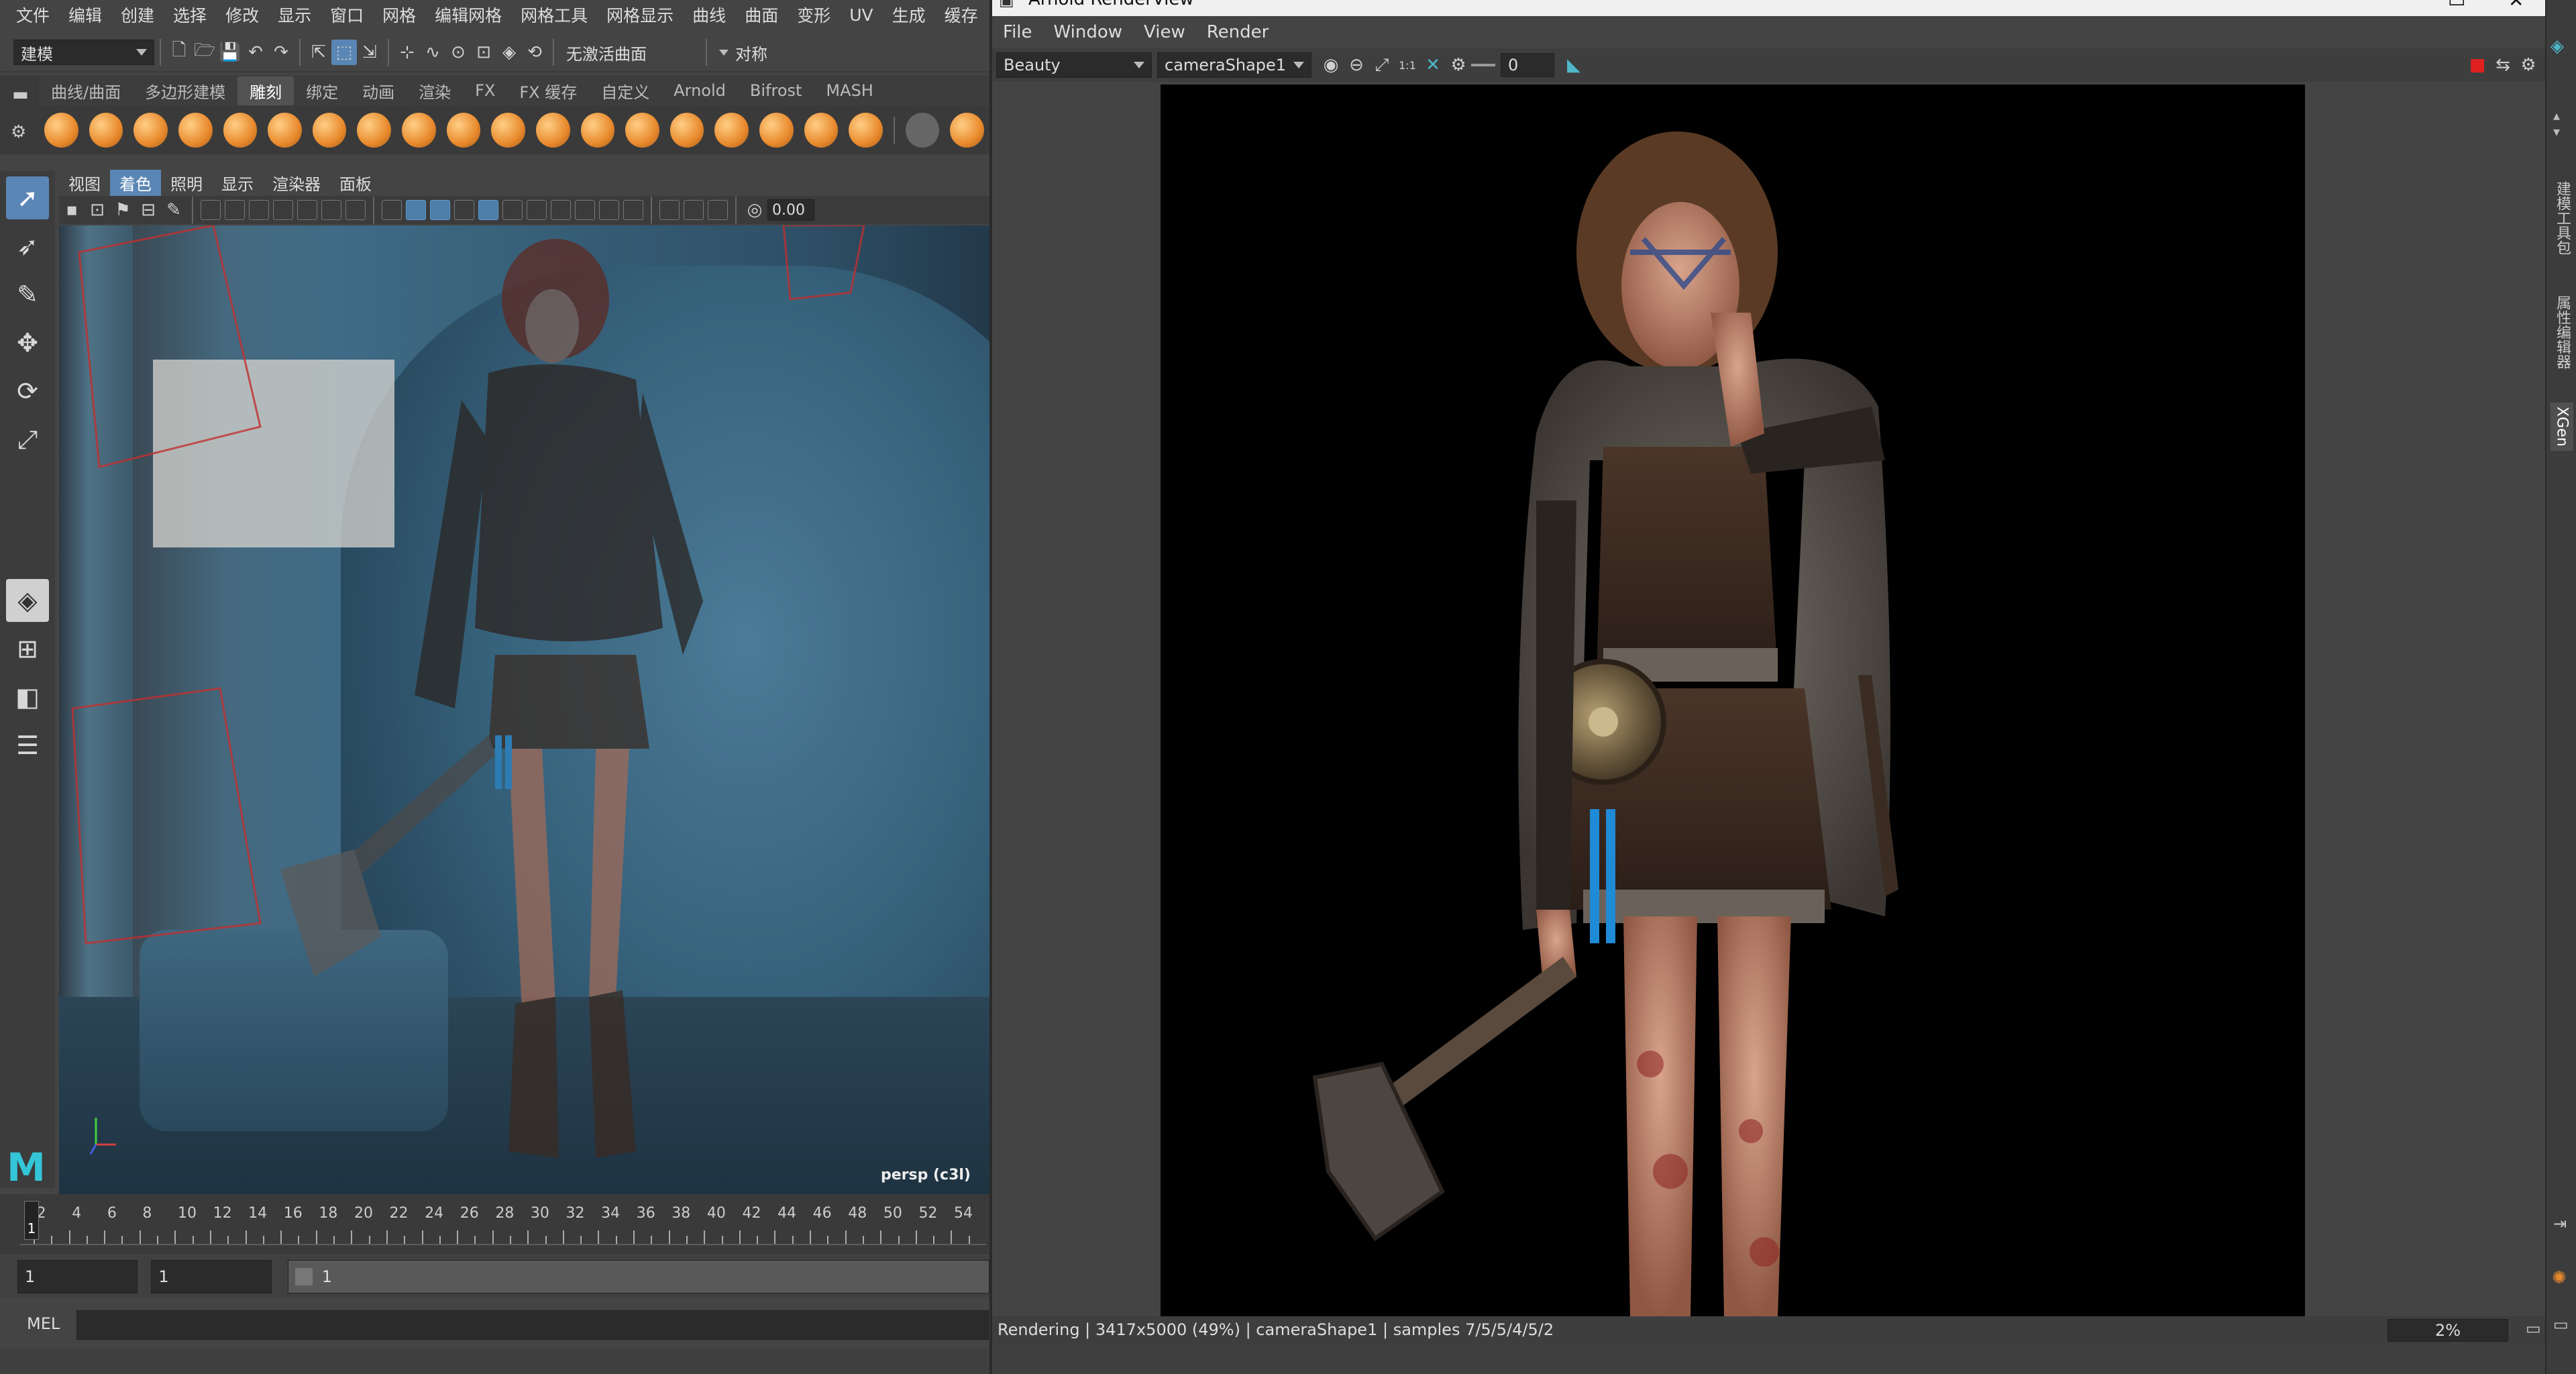 This screenshot has width=2576, height=1374. Describe the element at coordinates (669, 210) in the screenshot. I see `isolate-select-icon` at that location.